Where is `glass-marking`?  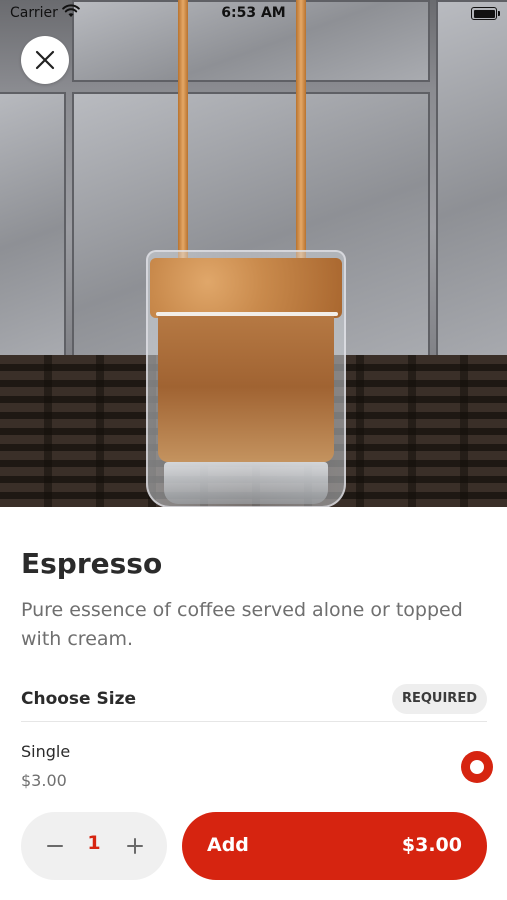
glass-marking is located at coordinates (247, 314).